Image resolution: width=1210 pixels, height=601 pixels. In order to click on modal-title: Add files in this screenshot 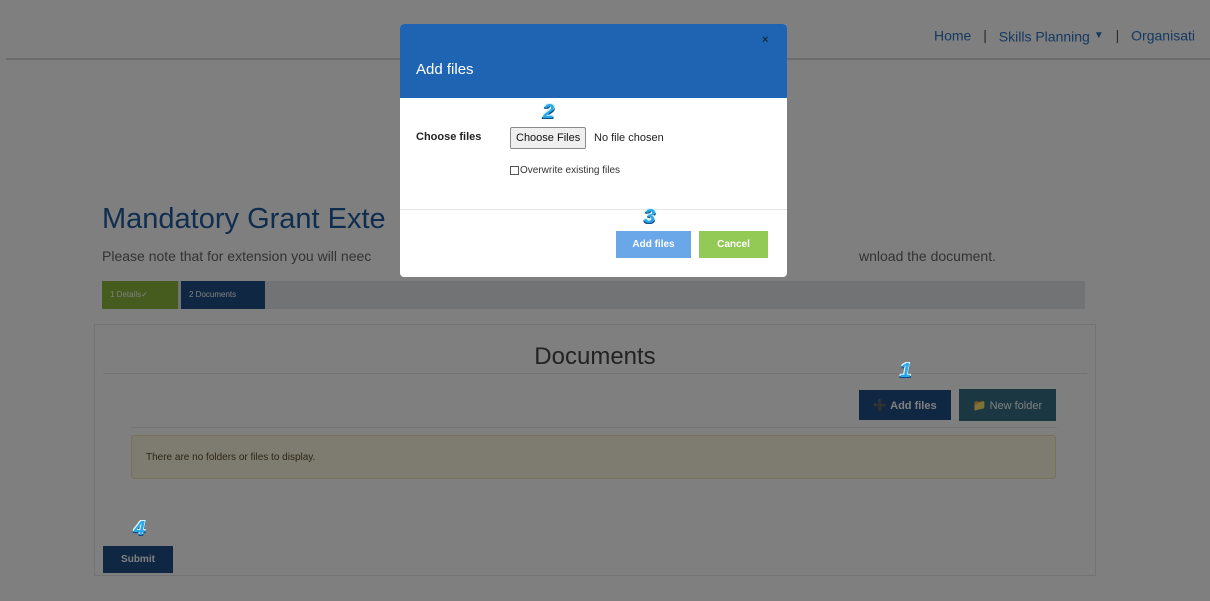, I will do `click(445, 69)`.